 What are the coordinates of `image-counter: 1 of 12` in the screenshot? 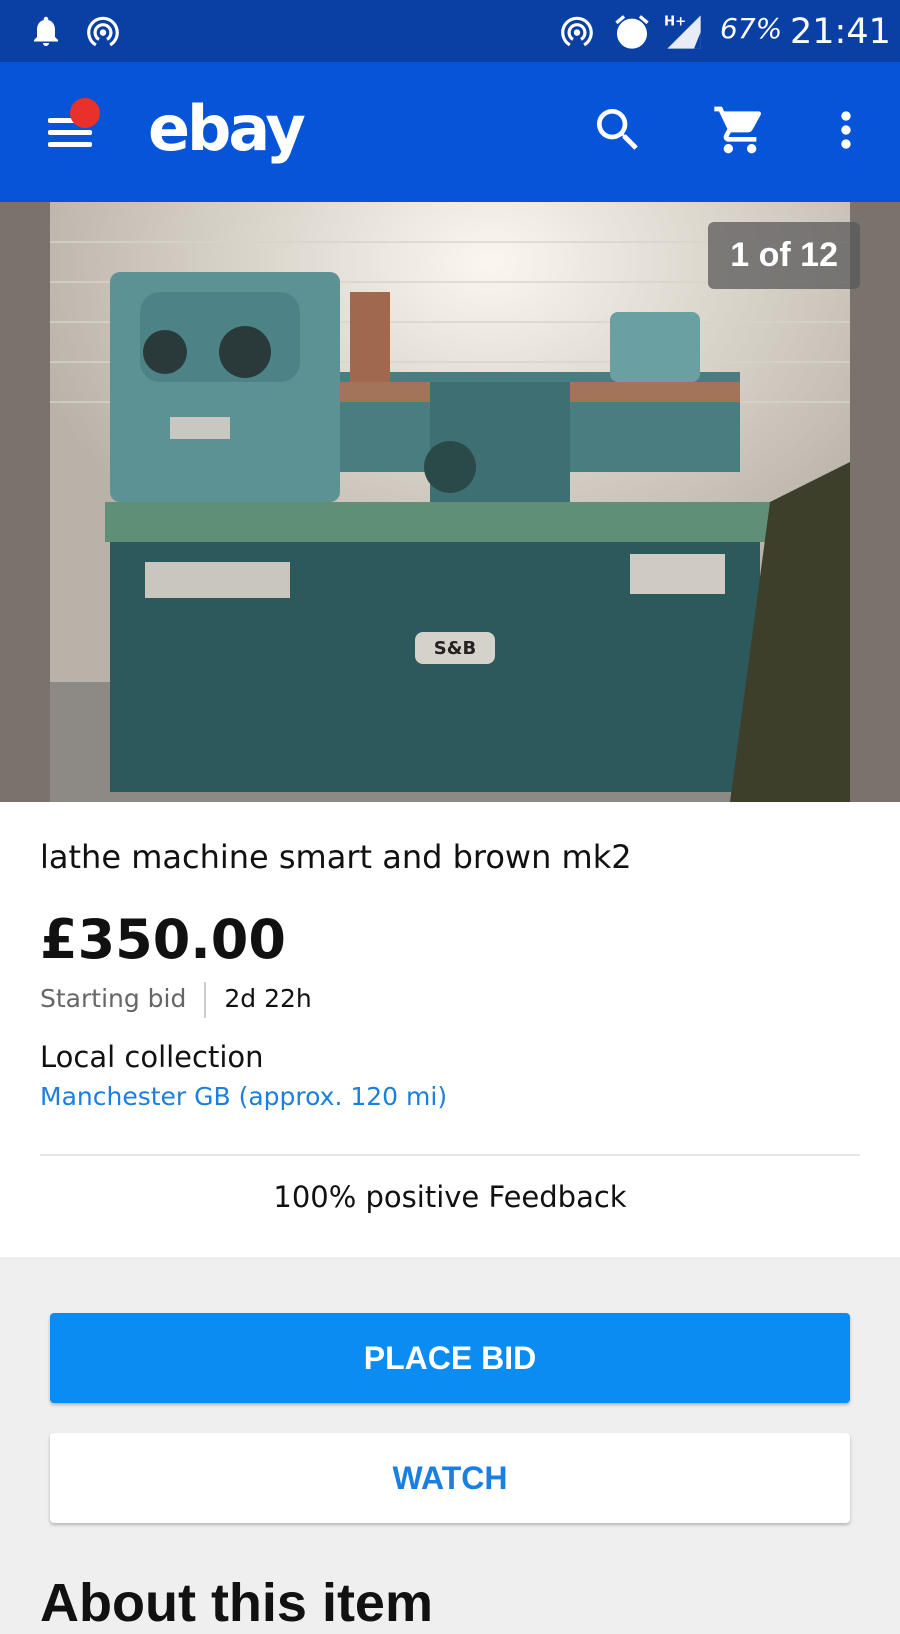 It's located at (784, 255).